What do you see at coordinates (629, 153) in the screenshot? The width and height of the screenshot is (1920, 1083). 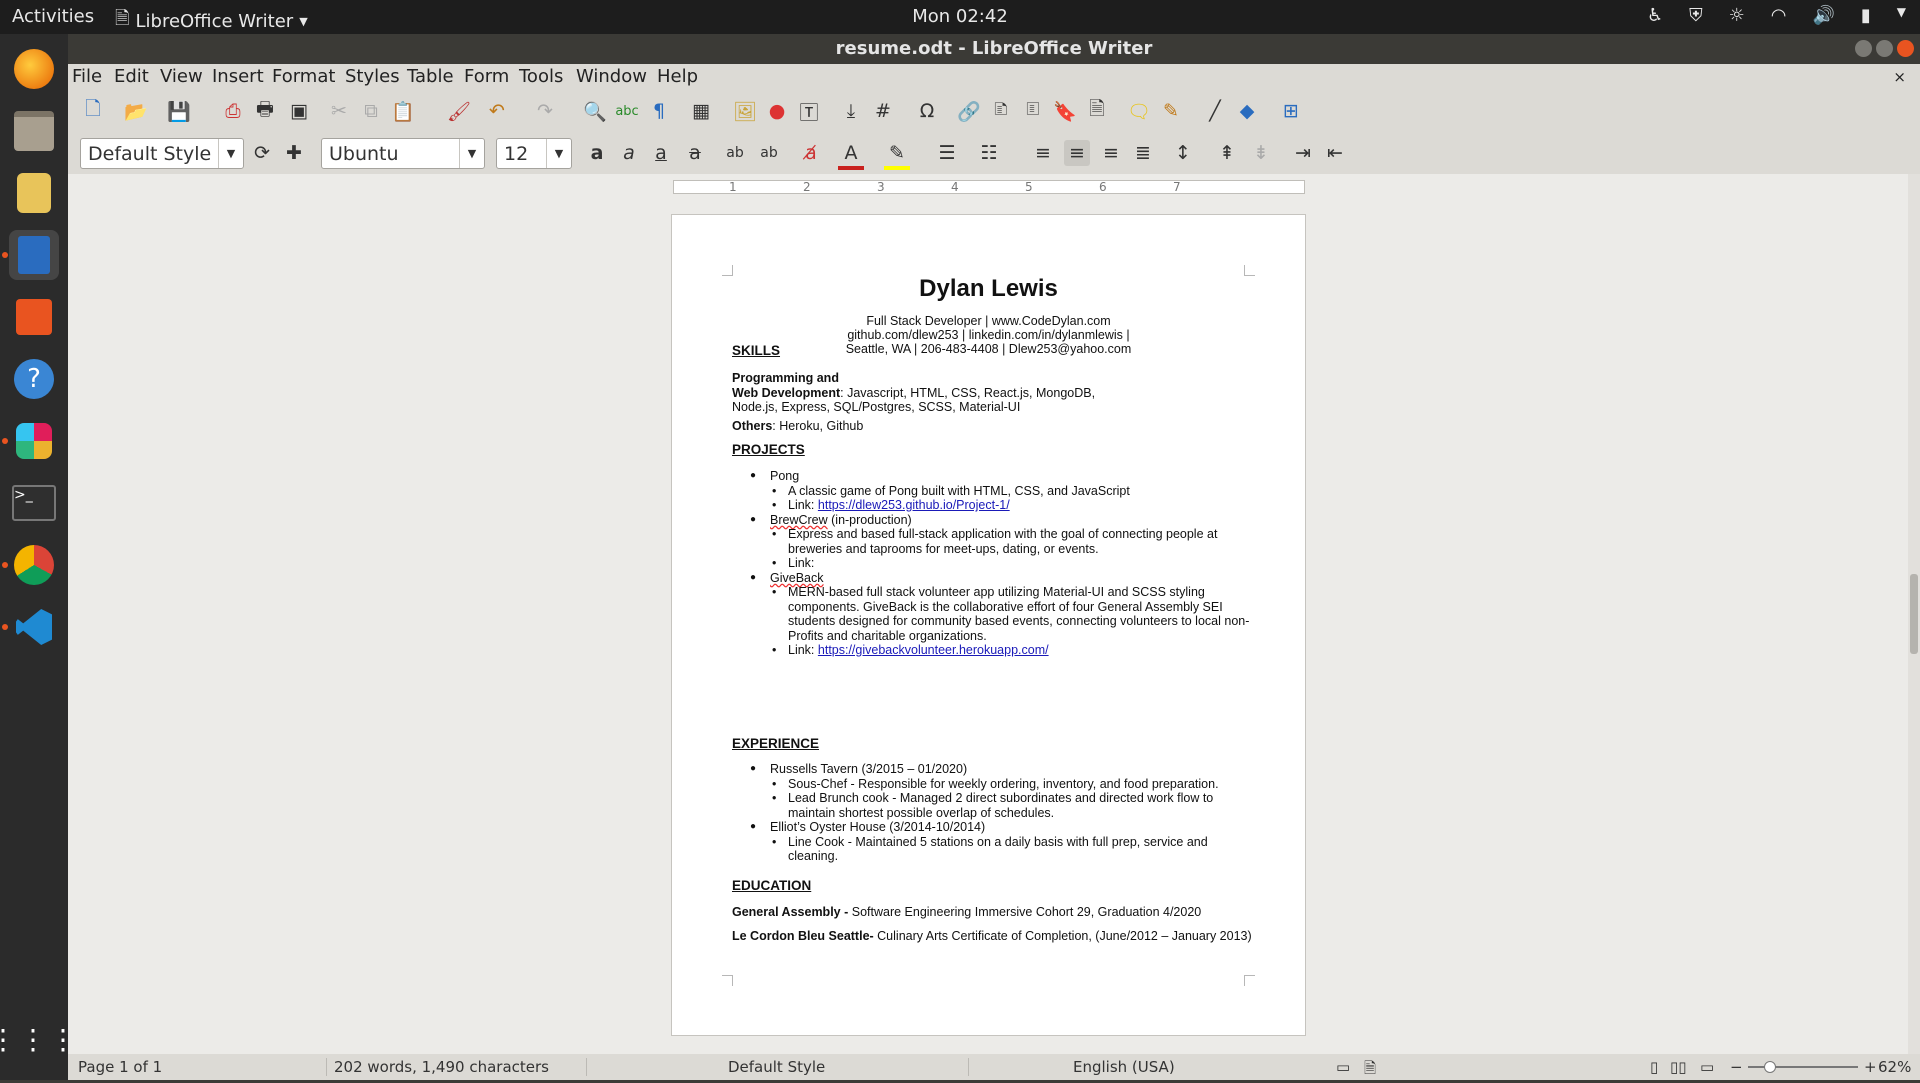 I see `italic-icon: a` at bounding box center [629, 153].